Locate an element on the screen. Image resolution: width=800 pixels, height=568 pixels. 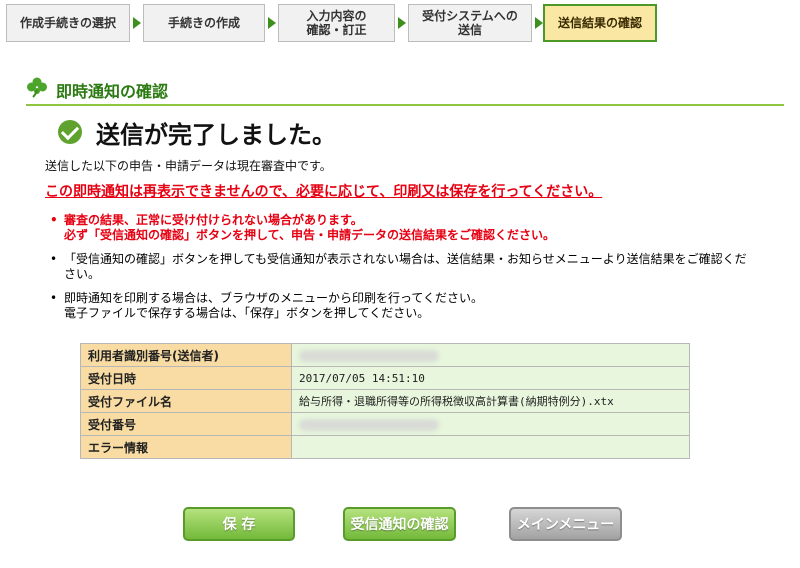
step-label: 入力内容の 確認・訂正 is located at coordinates (336, 23).